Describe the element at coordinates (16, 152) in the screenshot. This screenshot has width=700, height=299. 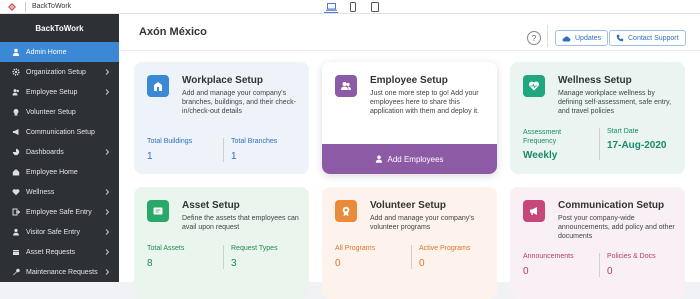
I see `pie-icon` at that location.